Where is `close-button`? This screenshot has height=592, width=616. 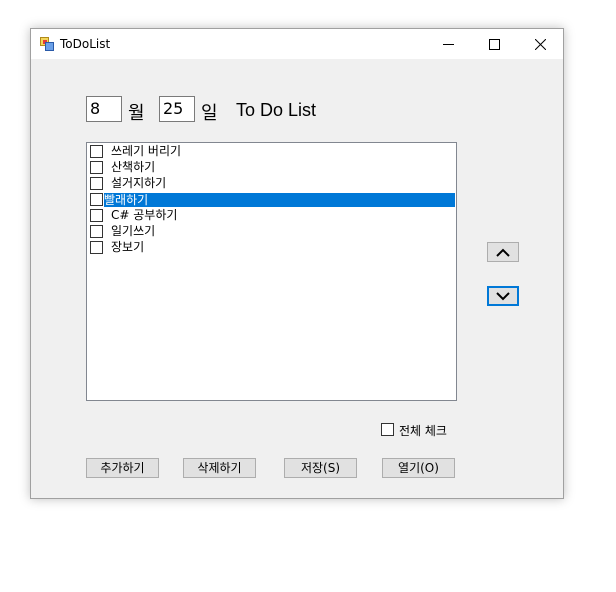 close-button is located at coordinates (540, 44).